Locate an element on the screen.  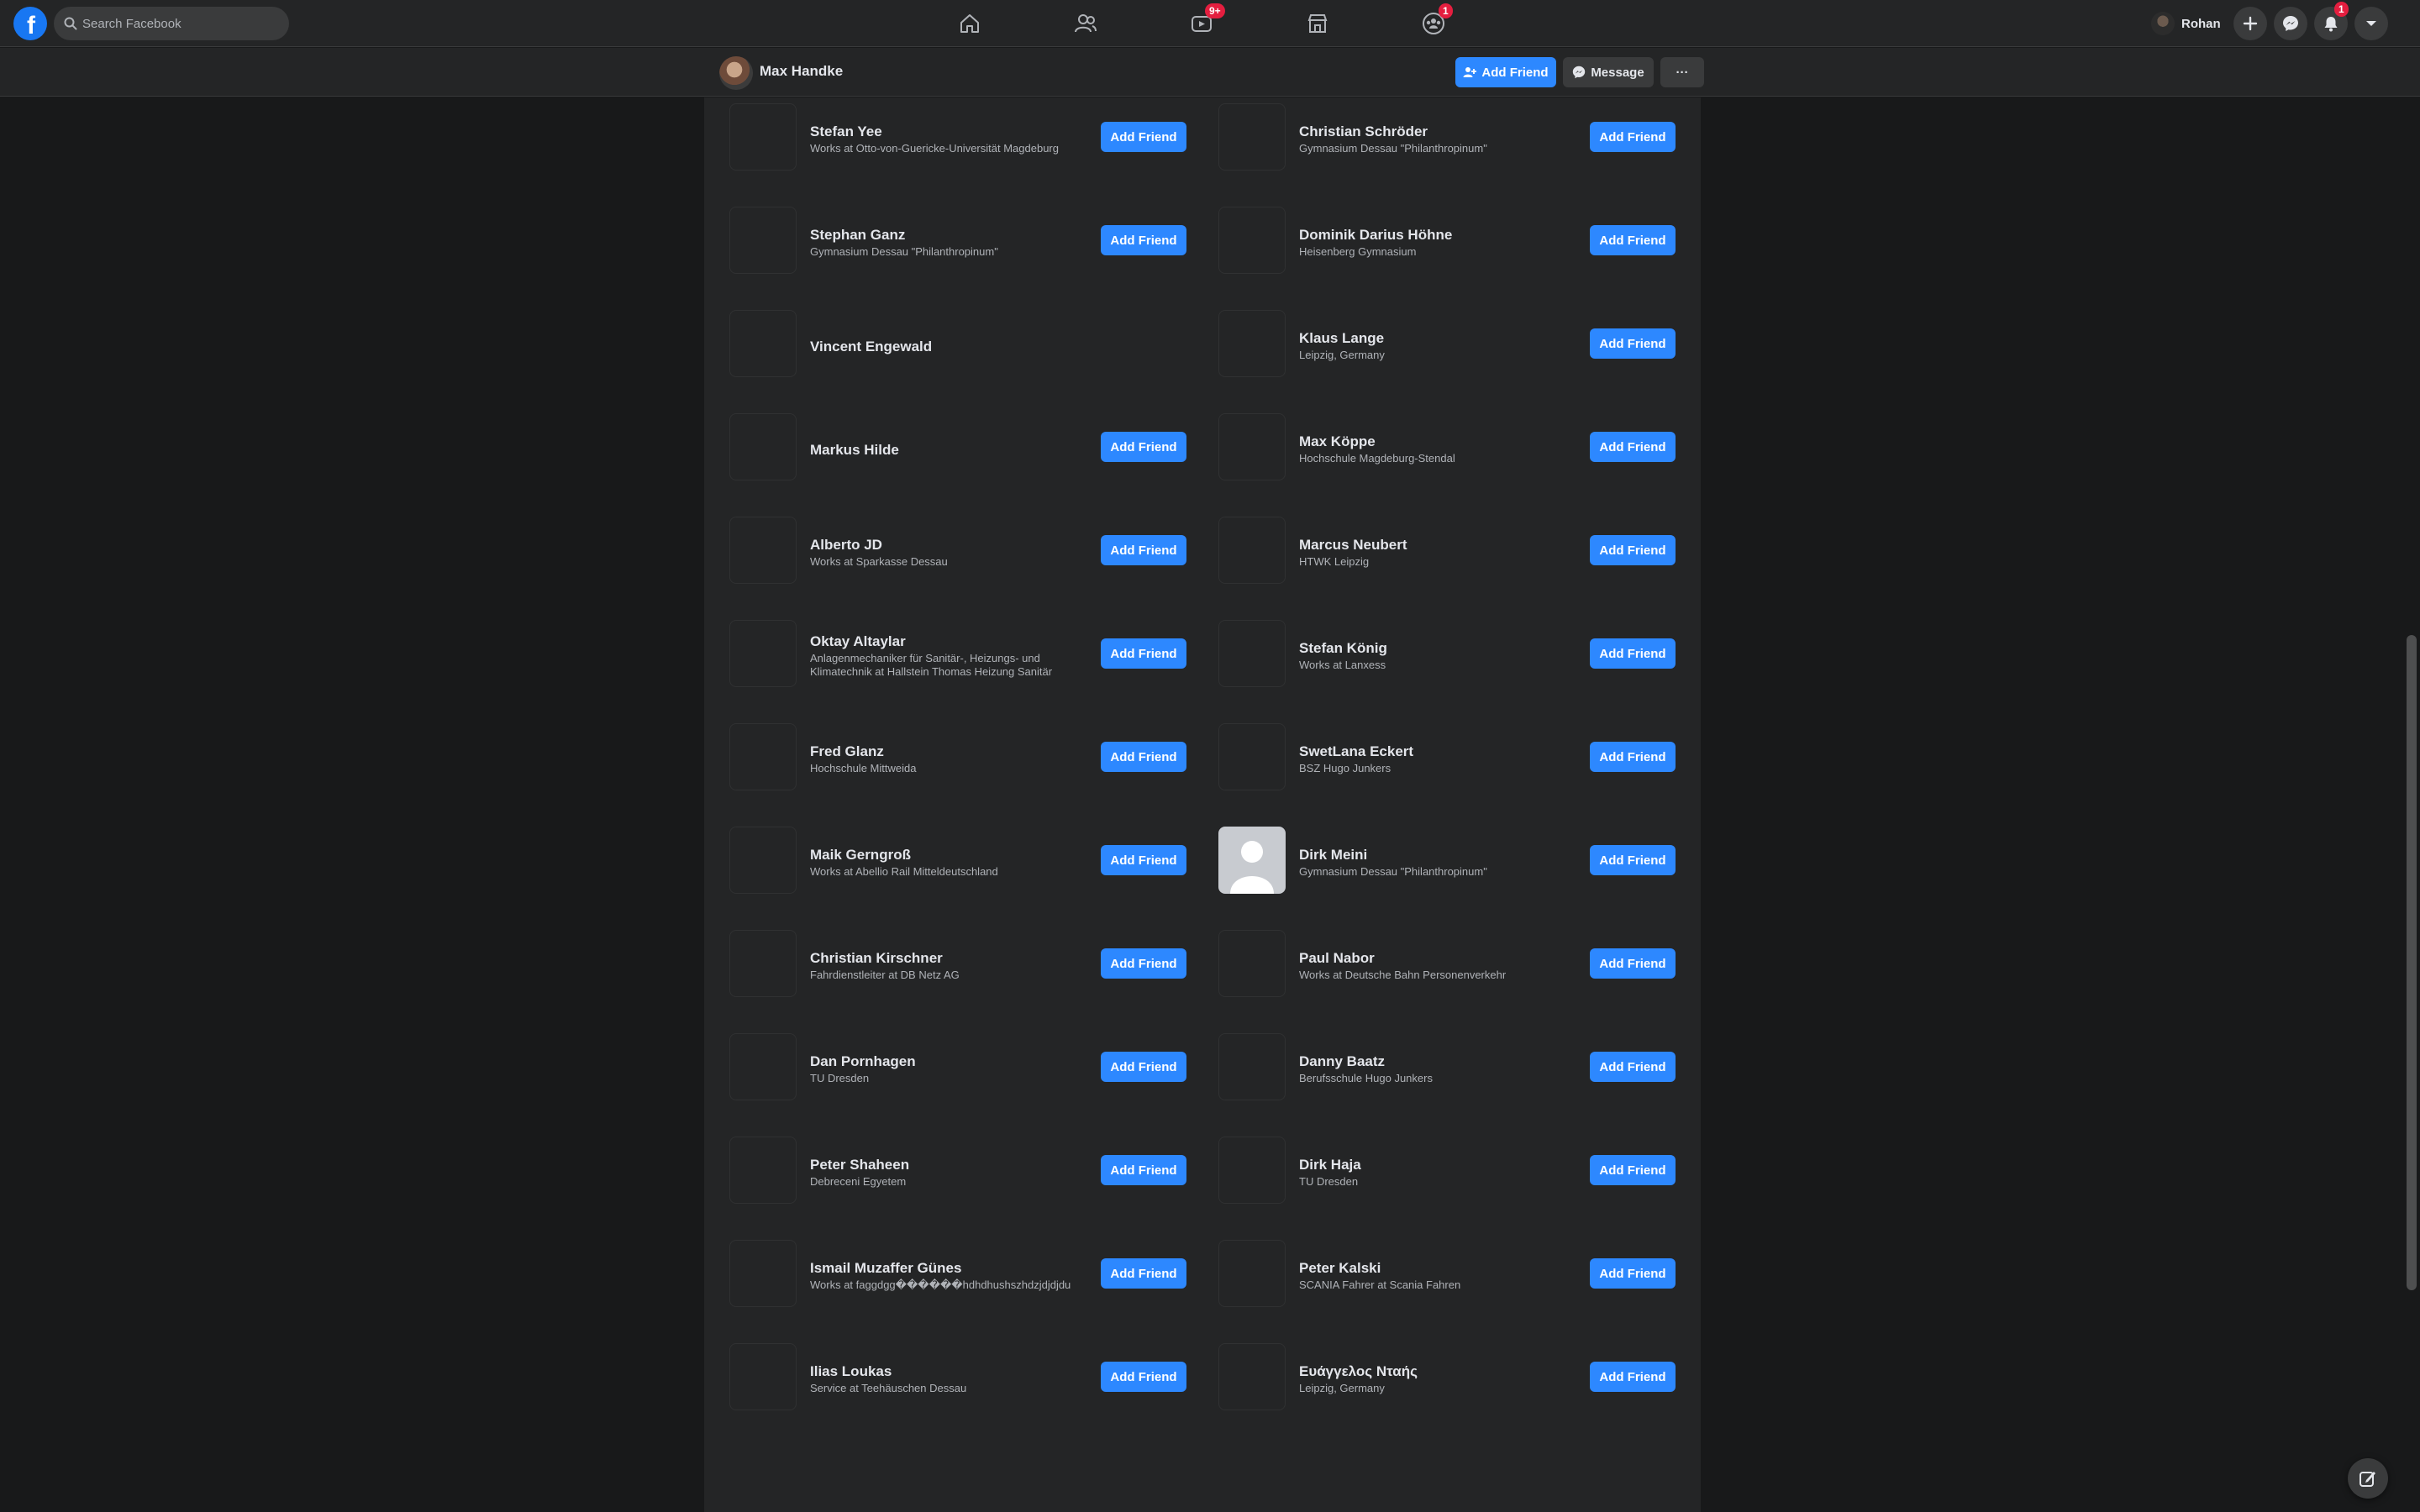
friend-card: Fred Glanz Hochschule Mittweida Add Friend is located at coordinates (966, 775).